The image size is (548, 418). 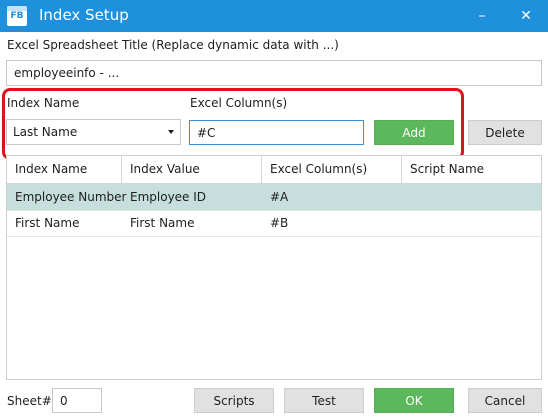 What do you see at coordinates (234, 400) in the screenshot?
I see `scripts-button: Scripts` at bounding box center [234, 400].